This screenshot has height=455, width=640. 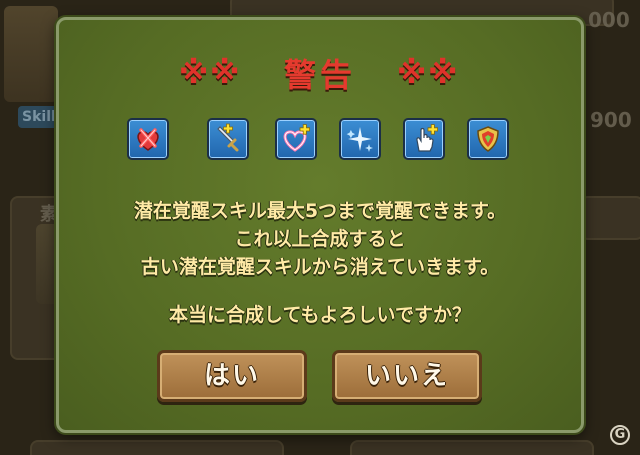 I want to click on awakening-icons, so click(x=323, y=140).